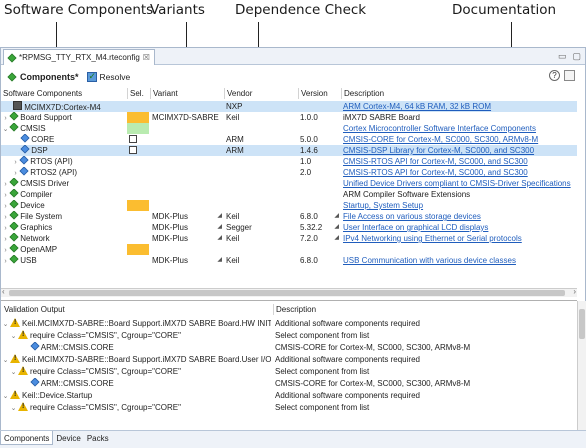  What do you see at coordinates (574, 291) in the screenshot?
I see `scroll-right-icon: ›` at bounding box center [574, 291].